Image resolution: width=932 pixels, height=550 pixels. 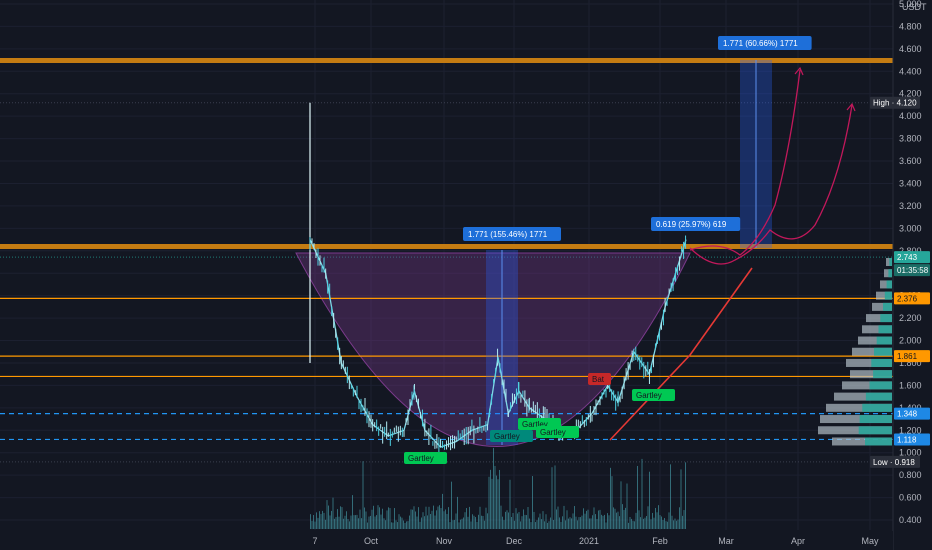 I want to click on level-tag: 1.348, so click(x=907, y=414).